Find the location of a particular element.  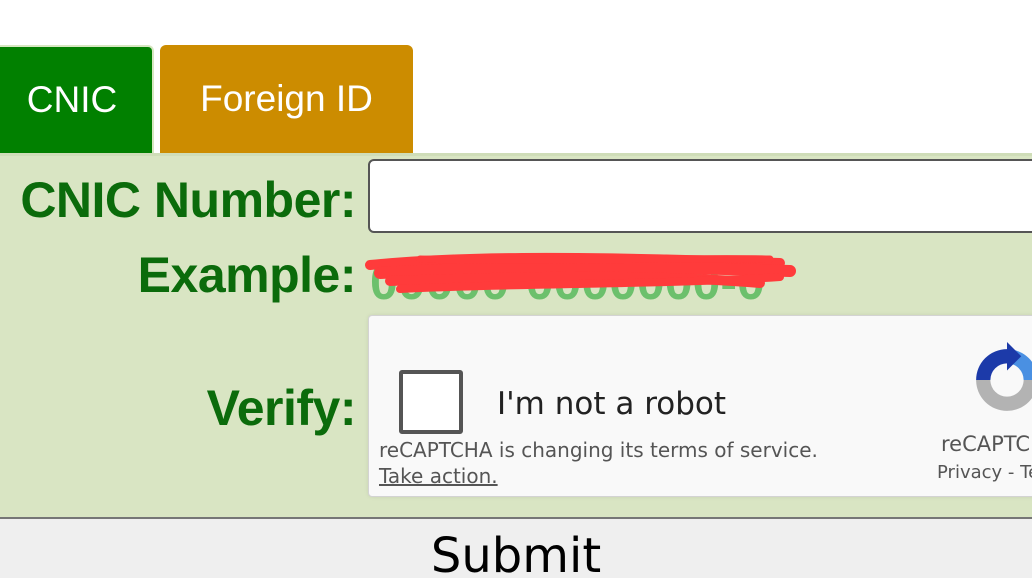

tab-foreign-id: Foreign ID is located at coordinates (286, 99).